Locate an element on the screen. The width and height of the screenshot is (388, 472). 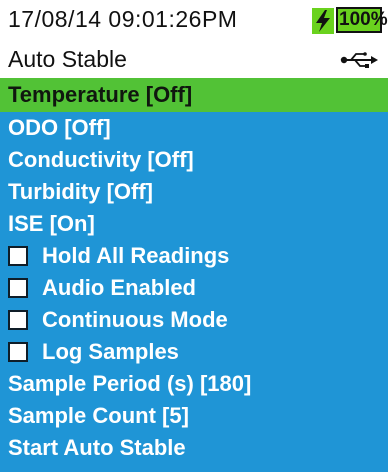
usb-icon is located at coordinates (359, 60).